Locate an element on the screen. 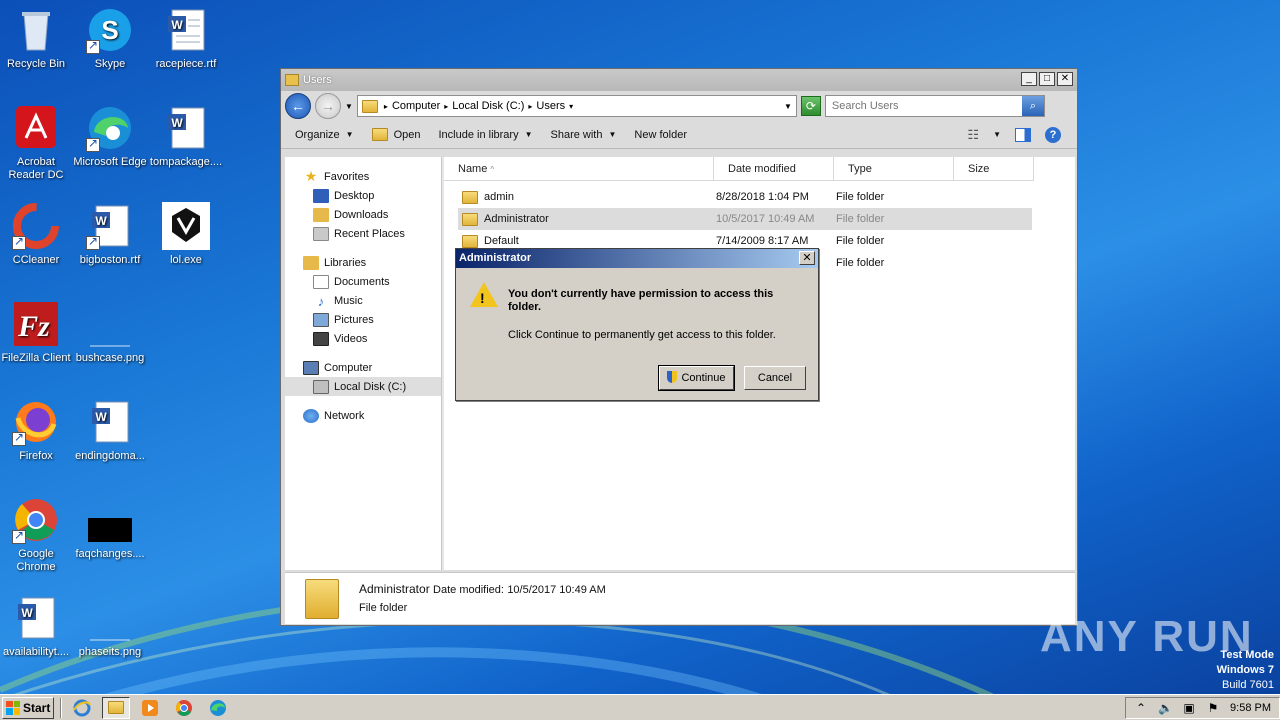 This screenshot has width=1280, height=720. cancel-button: Cancel is located at coordinates (775, 378).